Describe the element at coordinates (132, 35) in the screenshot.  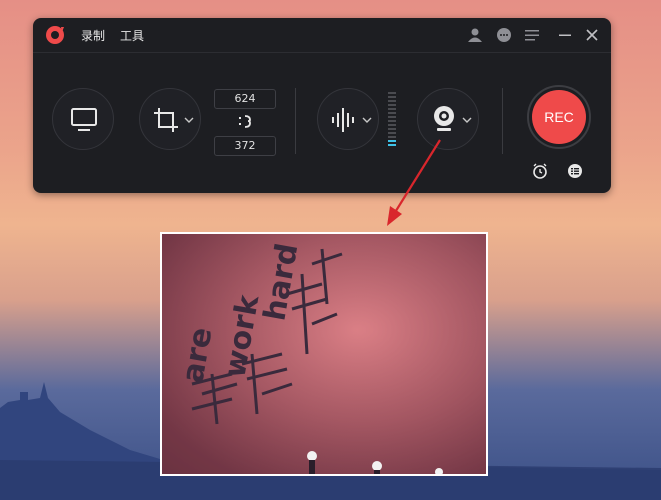
I see `menu-tools: 工具` at that location.